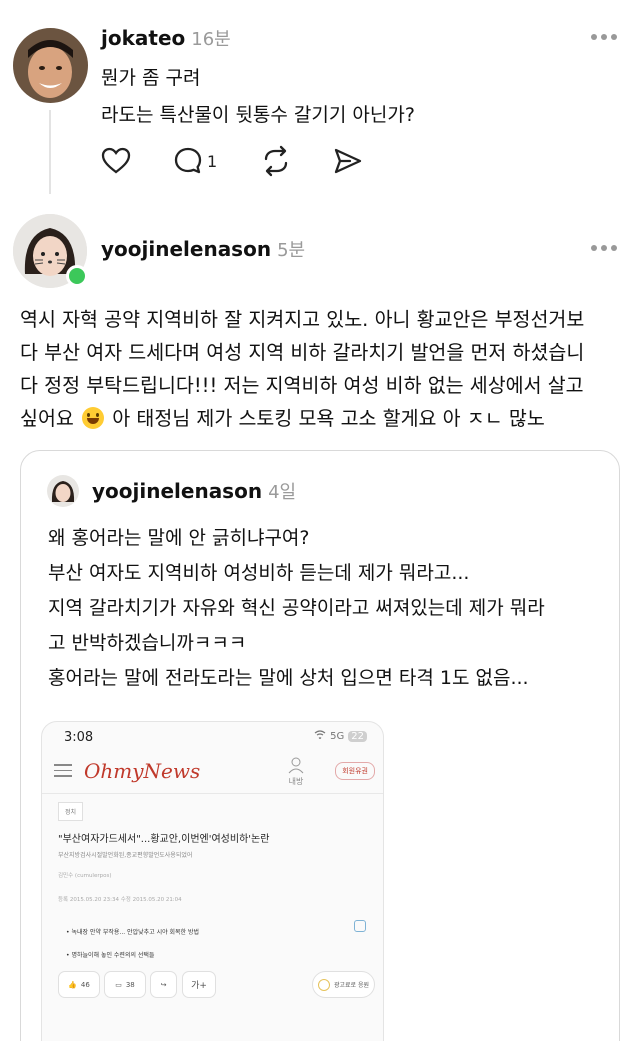 This screenshot has height=1041, width=640. What do you see at coordinates (120, 900) in the screenshot?
I see `article-date: 등록 2015.05.20 23:34 수정 2015.05.20 21:04` at bounding box center [120, 900].